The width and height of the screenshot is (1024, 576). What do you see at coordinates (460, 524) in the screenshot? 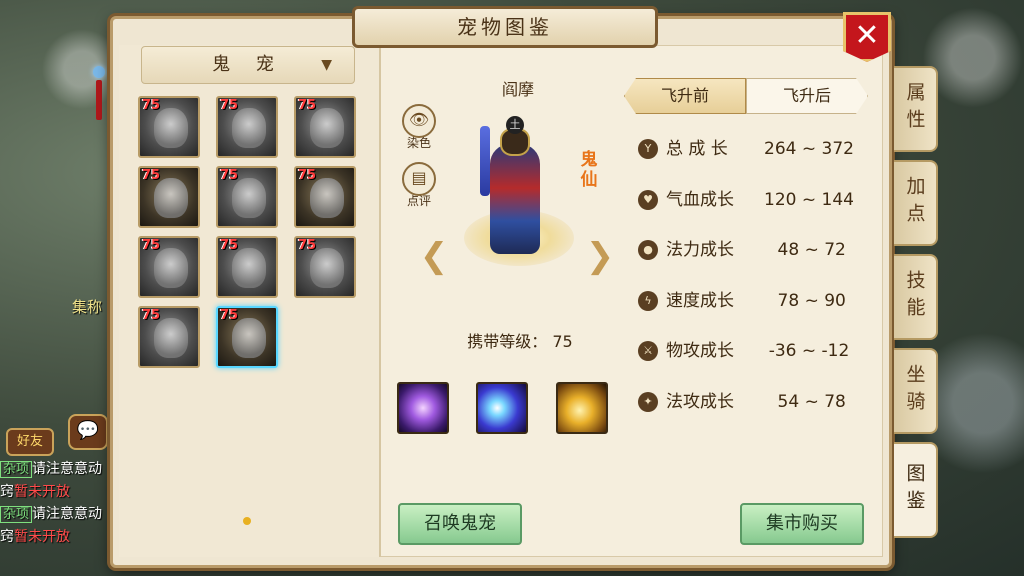
I see `summon-button: 召唤鬼宠` at bounding box center [460, 524].